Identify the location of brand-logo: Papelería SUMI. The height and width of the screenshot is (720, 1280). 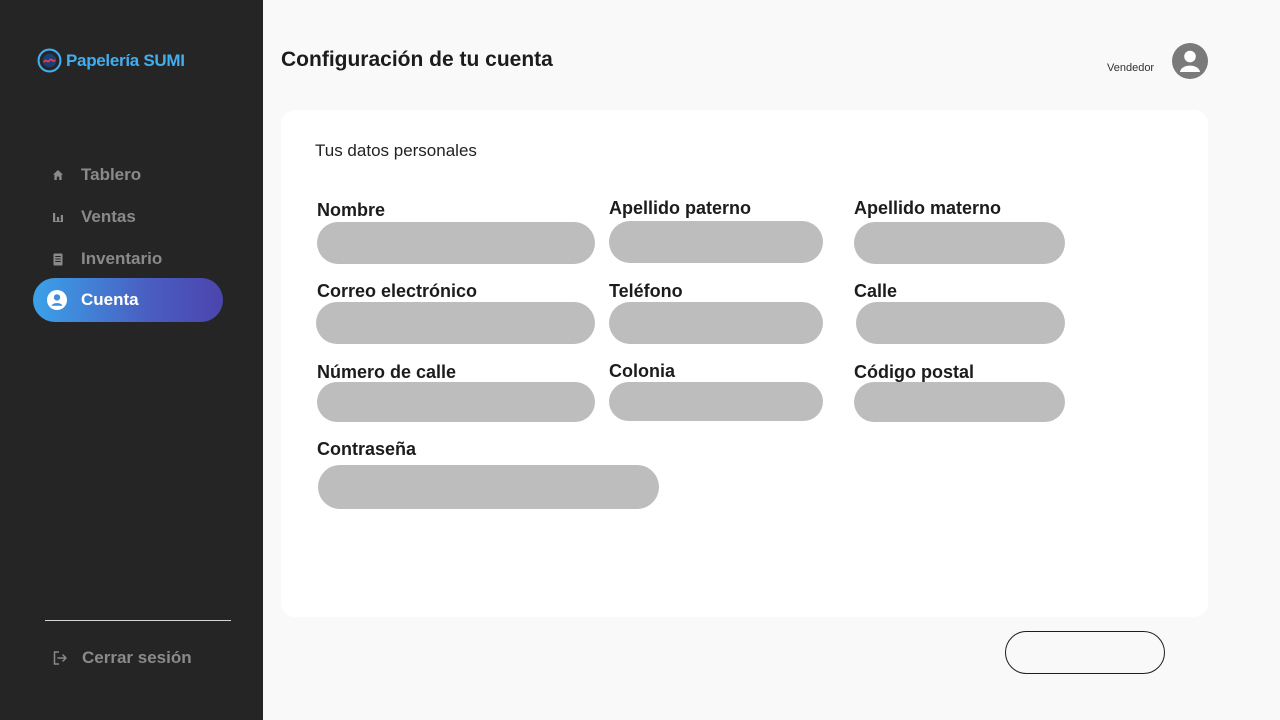
(111, 60).